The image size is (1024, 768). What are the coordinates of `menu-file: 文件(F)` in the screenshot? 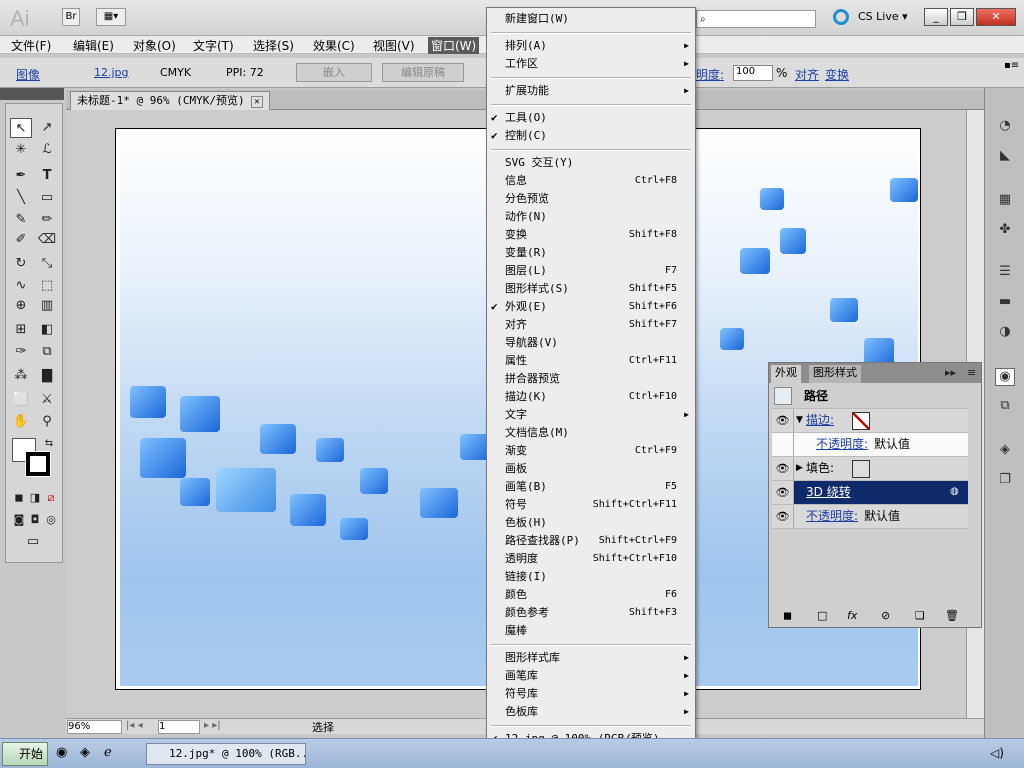 It's located at (31, 45).